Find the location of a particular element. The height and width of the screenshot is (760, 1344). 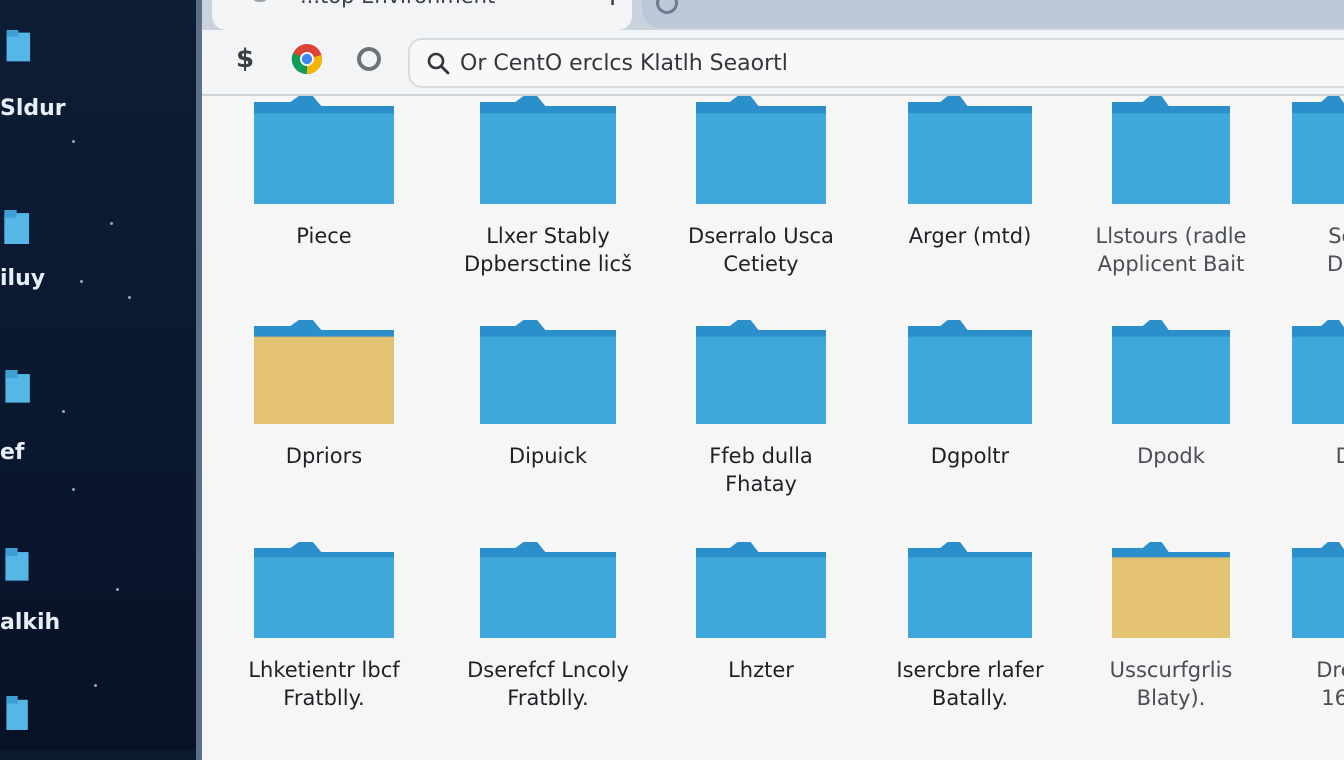

folder-label: Dpriors is located at coordinates (324, 456).